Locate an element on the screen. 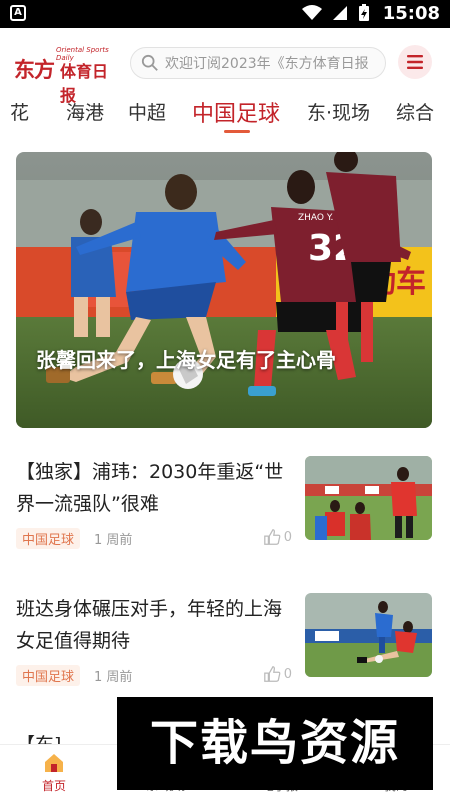 The width and height of the screenshot is (450, 800). status-icons is located at coordinates (336, 13).